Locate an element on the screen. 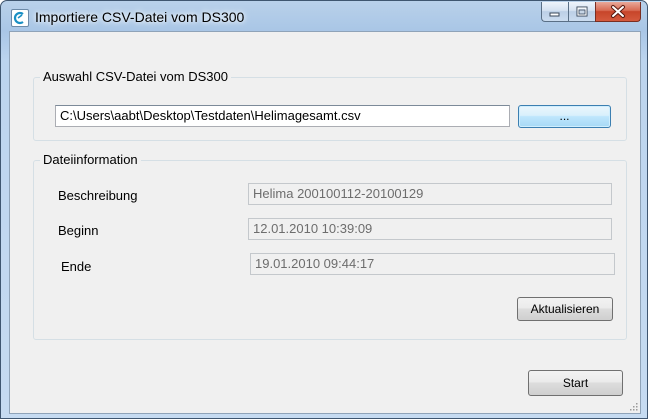 The width and height of the screenshot is (648, 419). refresh-button: Aktualisieren is located at coordinates (565, 309).